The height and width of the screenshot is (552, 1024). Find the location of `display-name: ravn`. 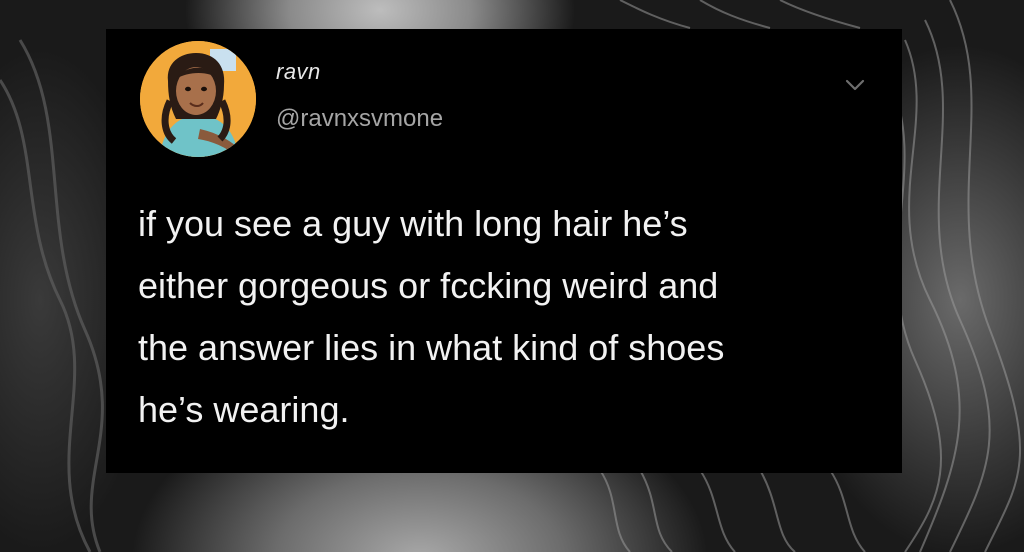

display-name: ravn is located at coordinates (298, 72).